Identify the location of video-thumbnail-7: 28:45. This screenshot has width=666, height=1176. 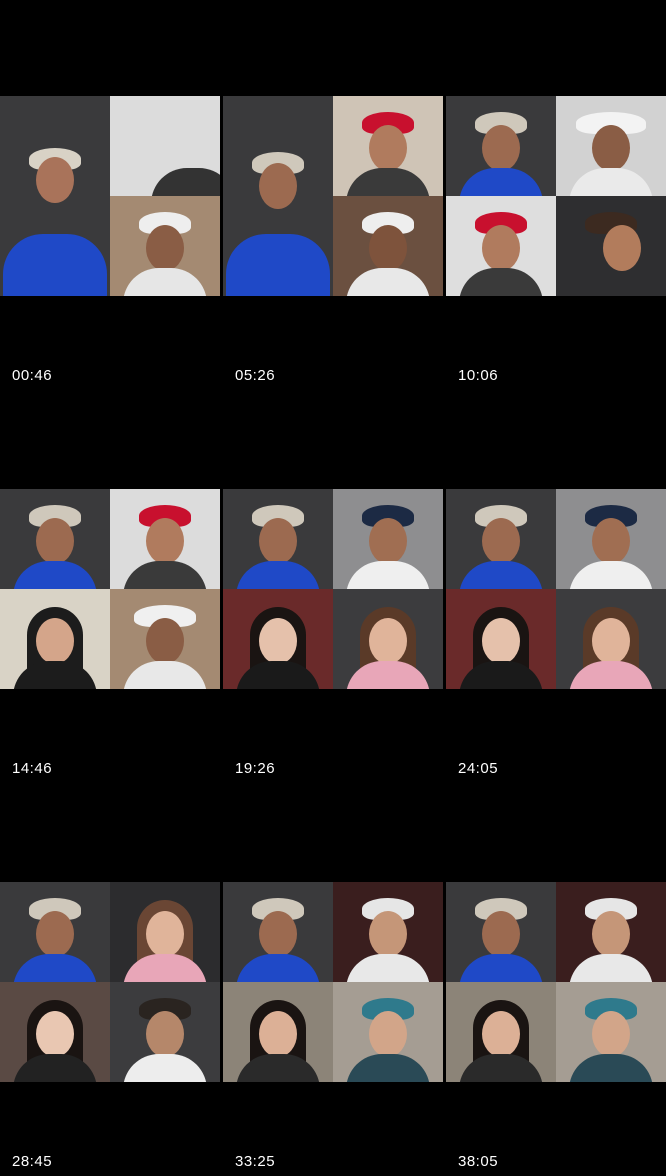
(110, 981).